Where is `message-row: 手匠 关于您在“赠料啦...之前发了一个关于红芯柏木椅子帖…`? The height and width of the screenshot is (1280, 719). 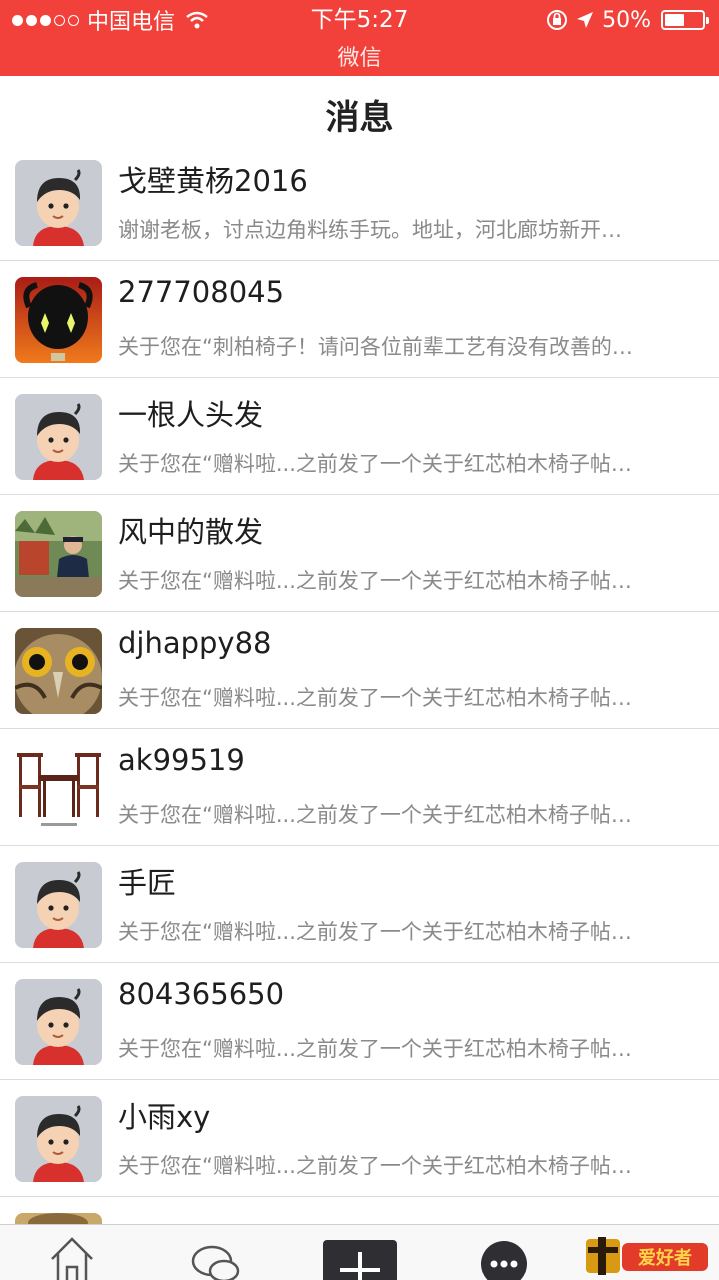
message-row: 手匠 关于您在“赠料啦...之前发了一个关于红芯柏木椅子帖… is located at coordinates (359, 904).